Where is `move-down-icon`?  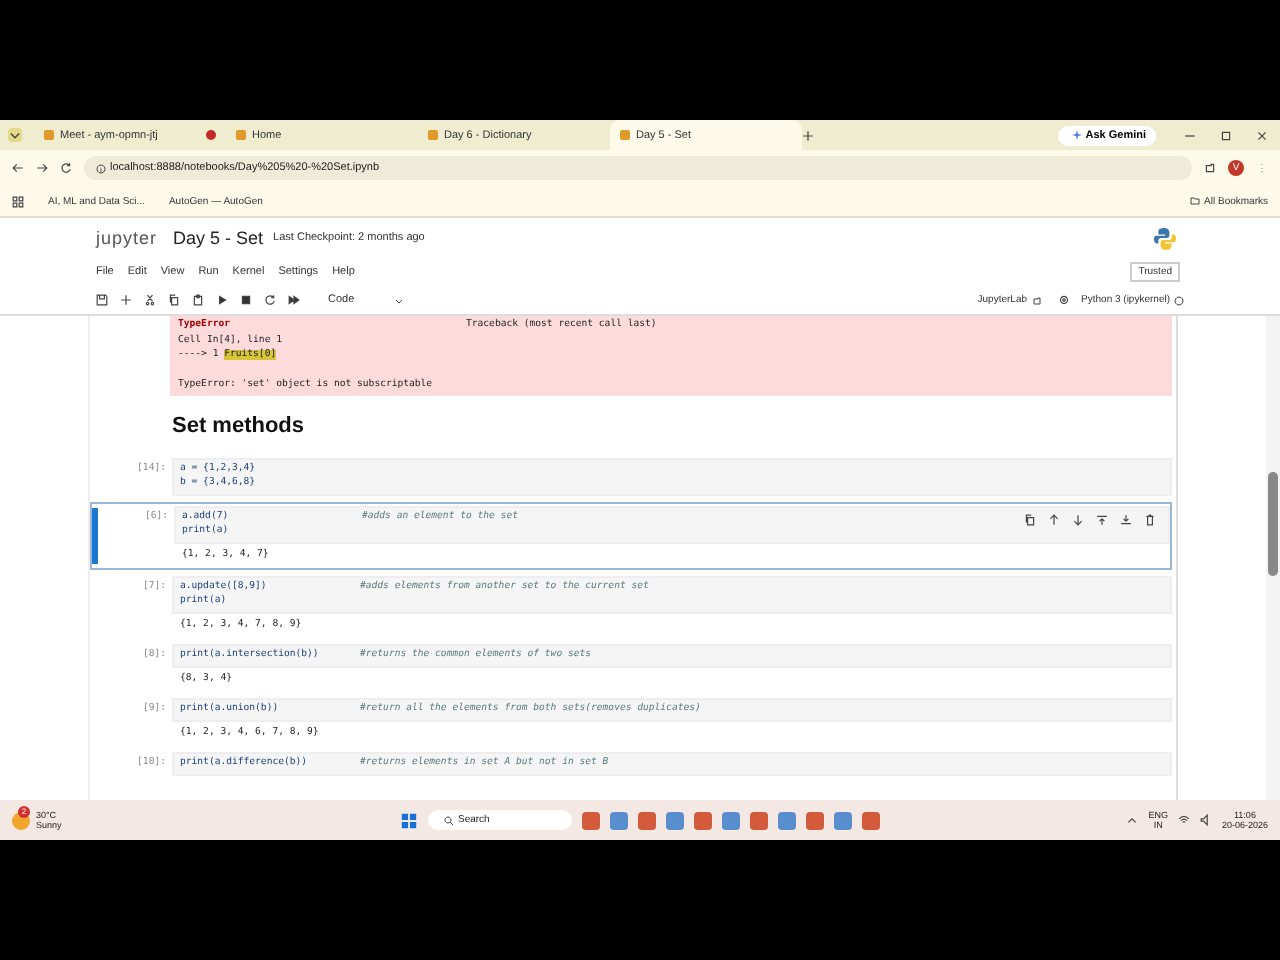
move-down-icon is located at coordinates (1078, 519).